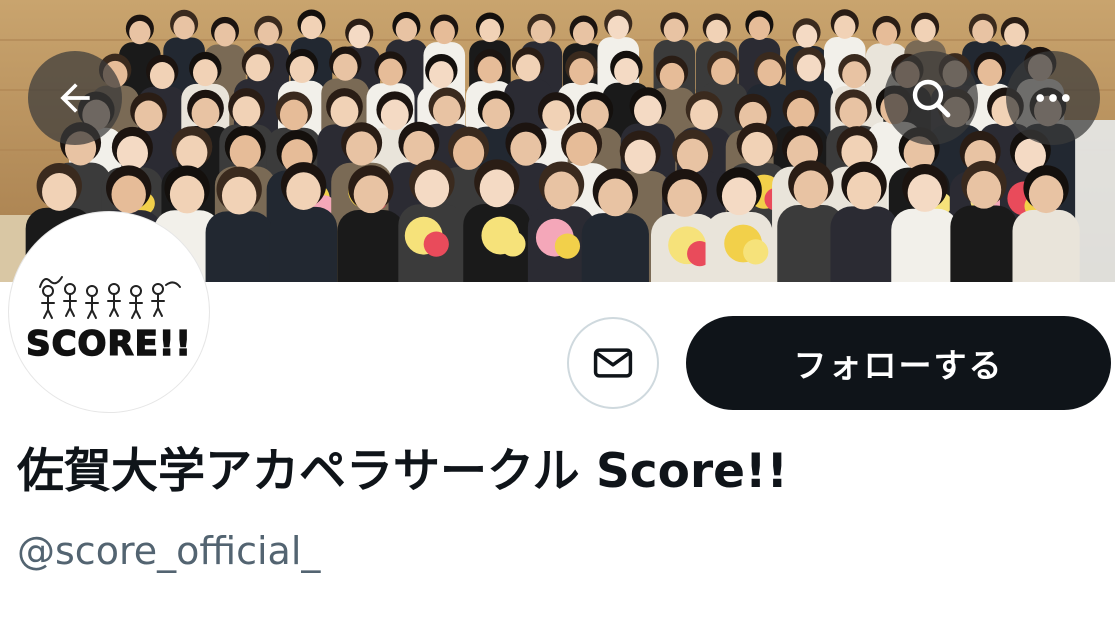 The image size is (1115, 626). I want to click on avatar-logo-text: SCORE!!, so click(109, 344).